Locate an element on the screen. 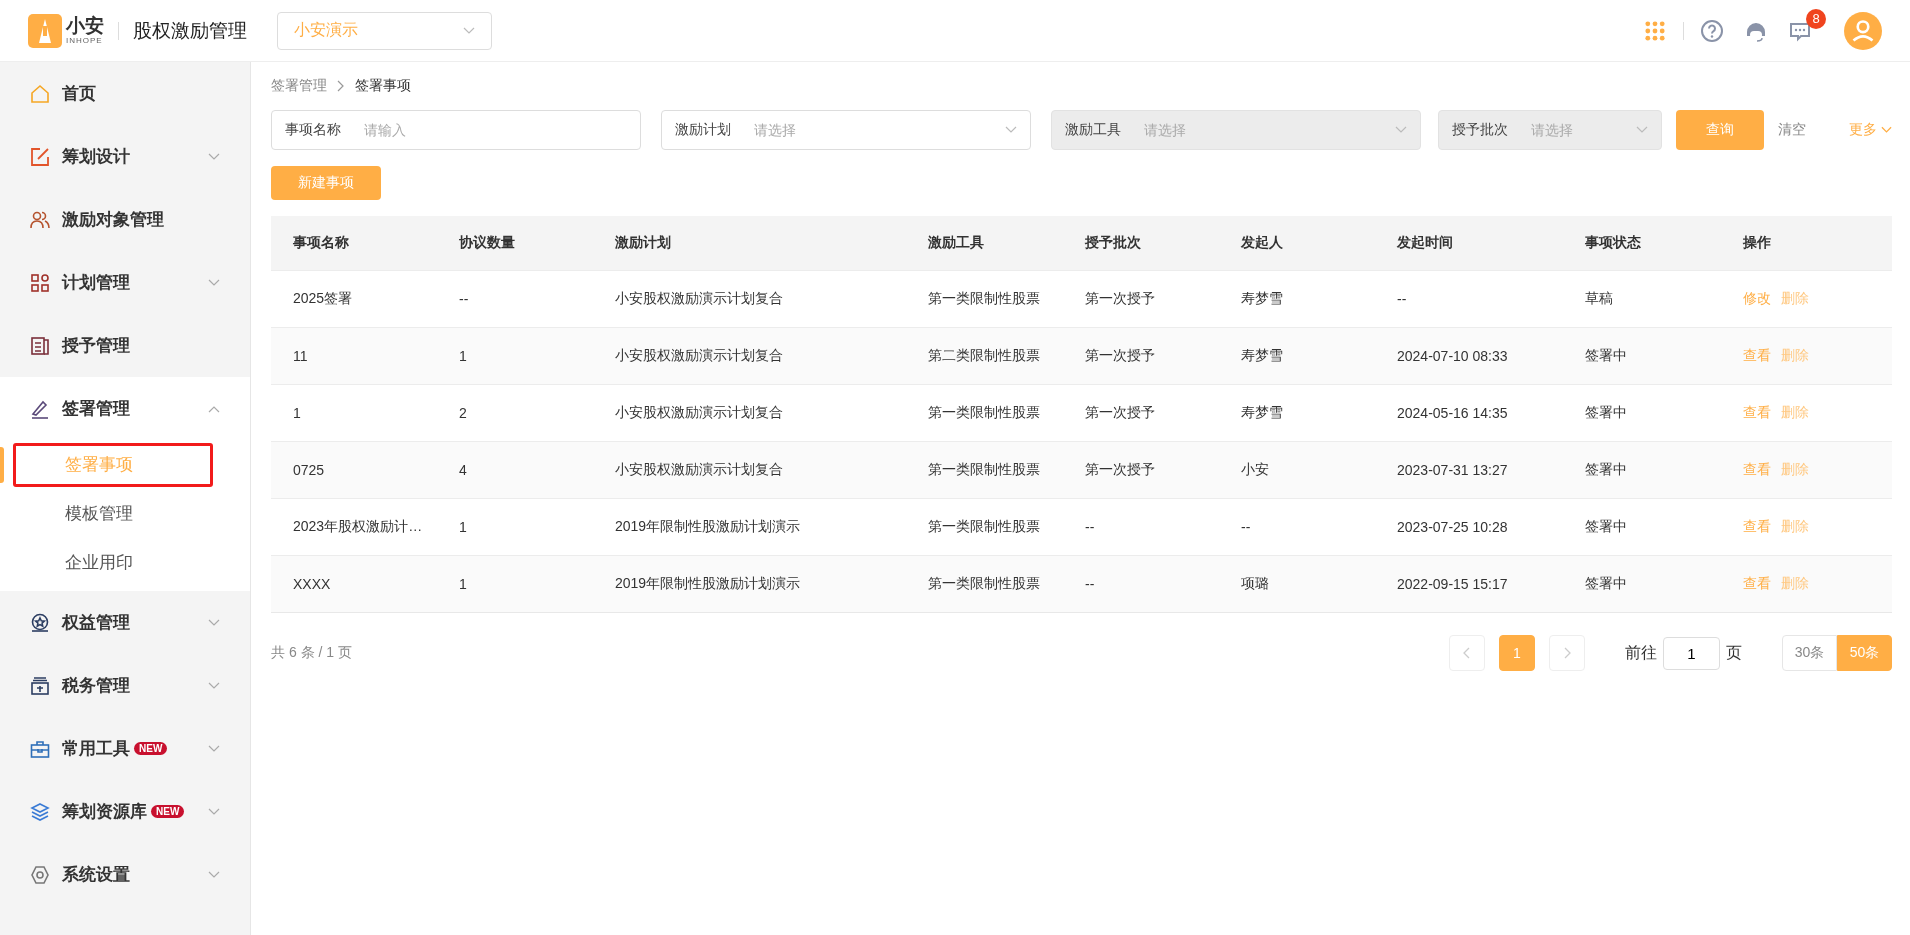 The image size is (1910, 935). sidebar-item: 税务管理 is located at coordinates (125, 685).